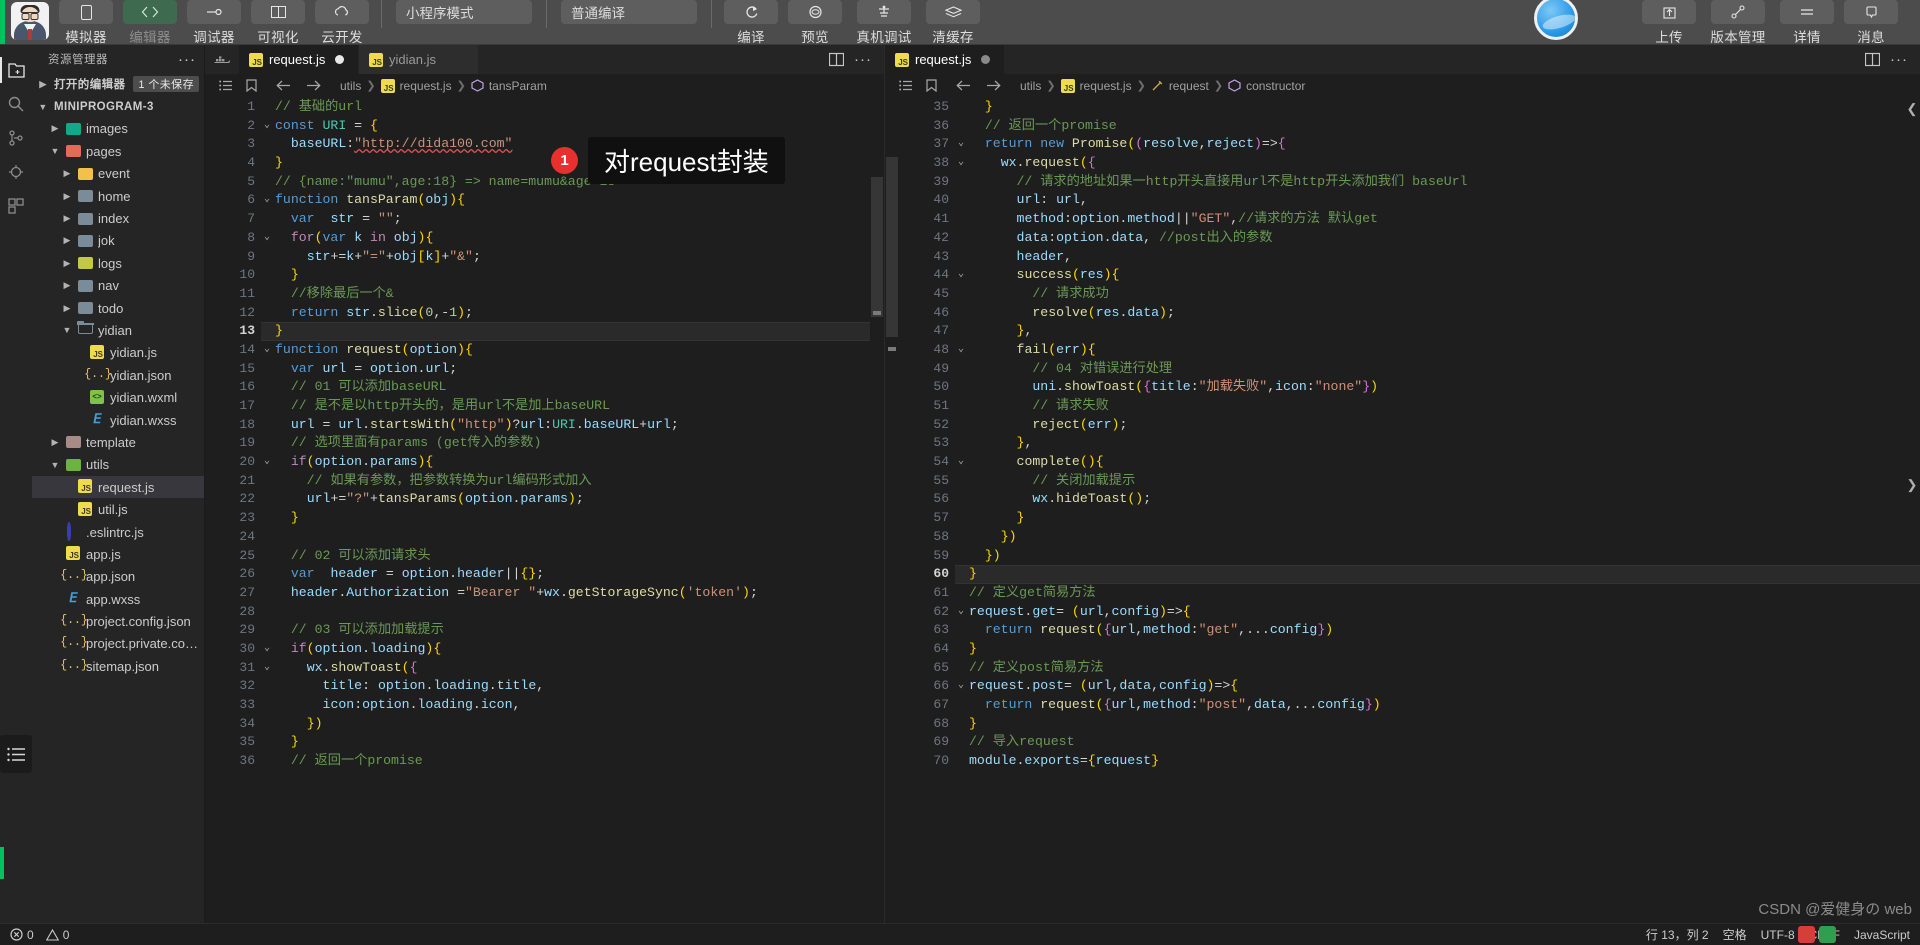  What do you see at coordinates (342, 22) in the screenshot?
I see `toolbar-item-cloud: 云开发` at bounding box center [342, 22].